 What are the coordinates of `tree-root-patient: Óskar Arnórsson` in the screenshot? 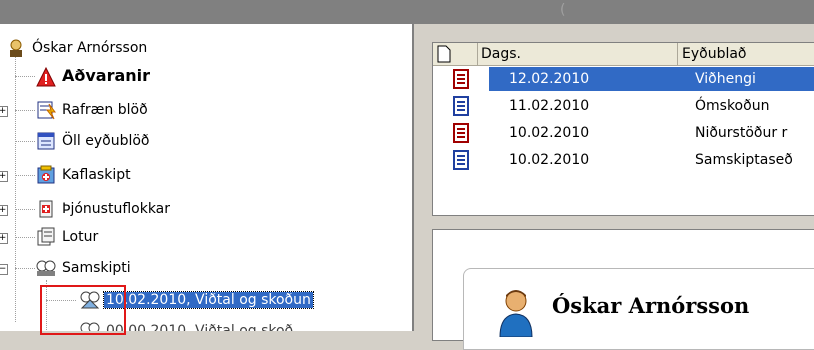 It's located at (77, 48).